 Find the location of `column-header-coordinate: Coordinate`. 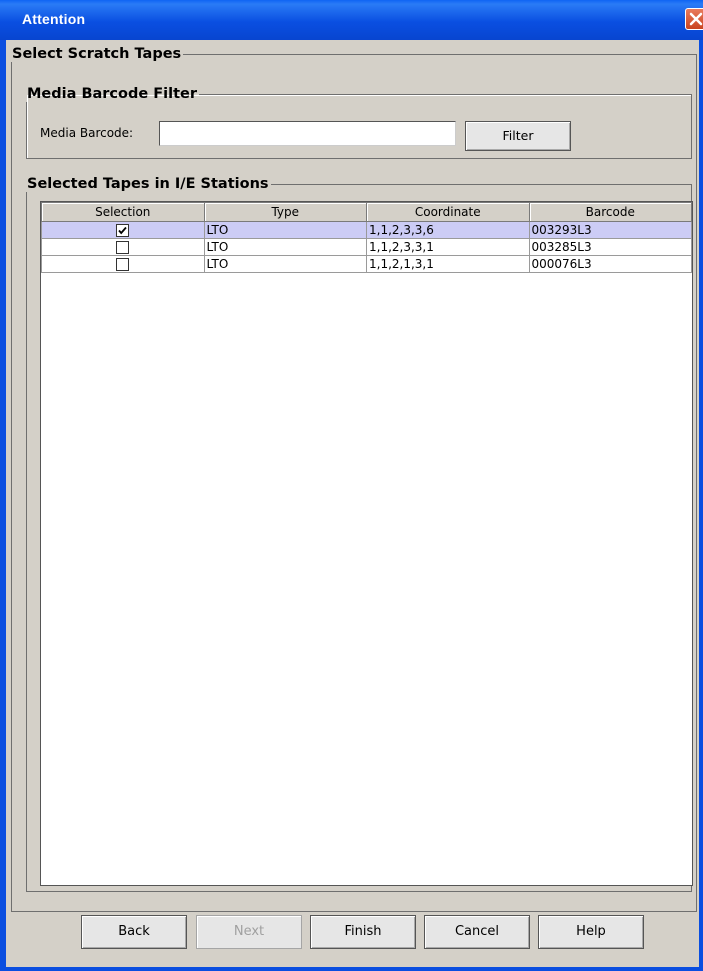

column-header-coordinate: Coordinate is located at coordinates (448, 212).